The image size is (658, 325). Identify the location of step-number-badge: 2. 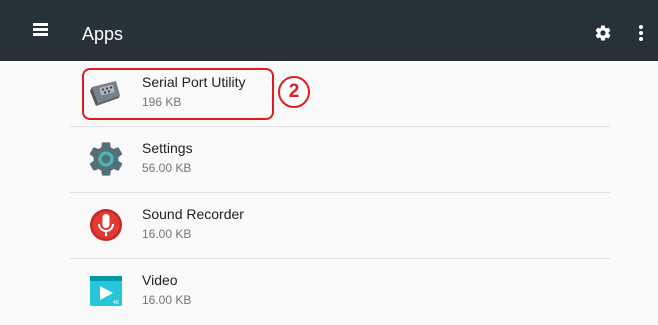
(294, 92).